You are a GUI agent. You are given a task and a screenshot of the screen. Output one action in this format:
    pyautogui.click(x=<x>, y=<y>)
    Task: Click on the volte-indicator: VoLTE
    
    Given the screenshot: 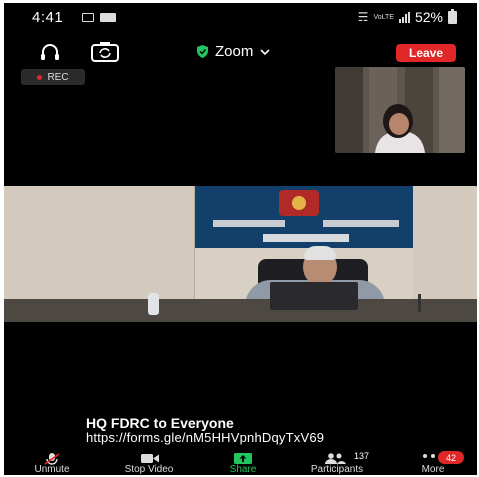 What is the action you would take?
    pyautogui.click(x=383, y=17)
    